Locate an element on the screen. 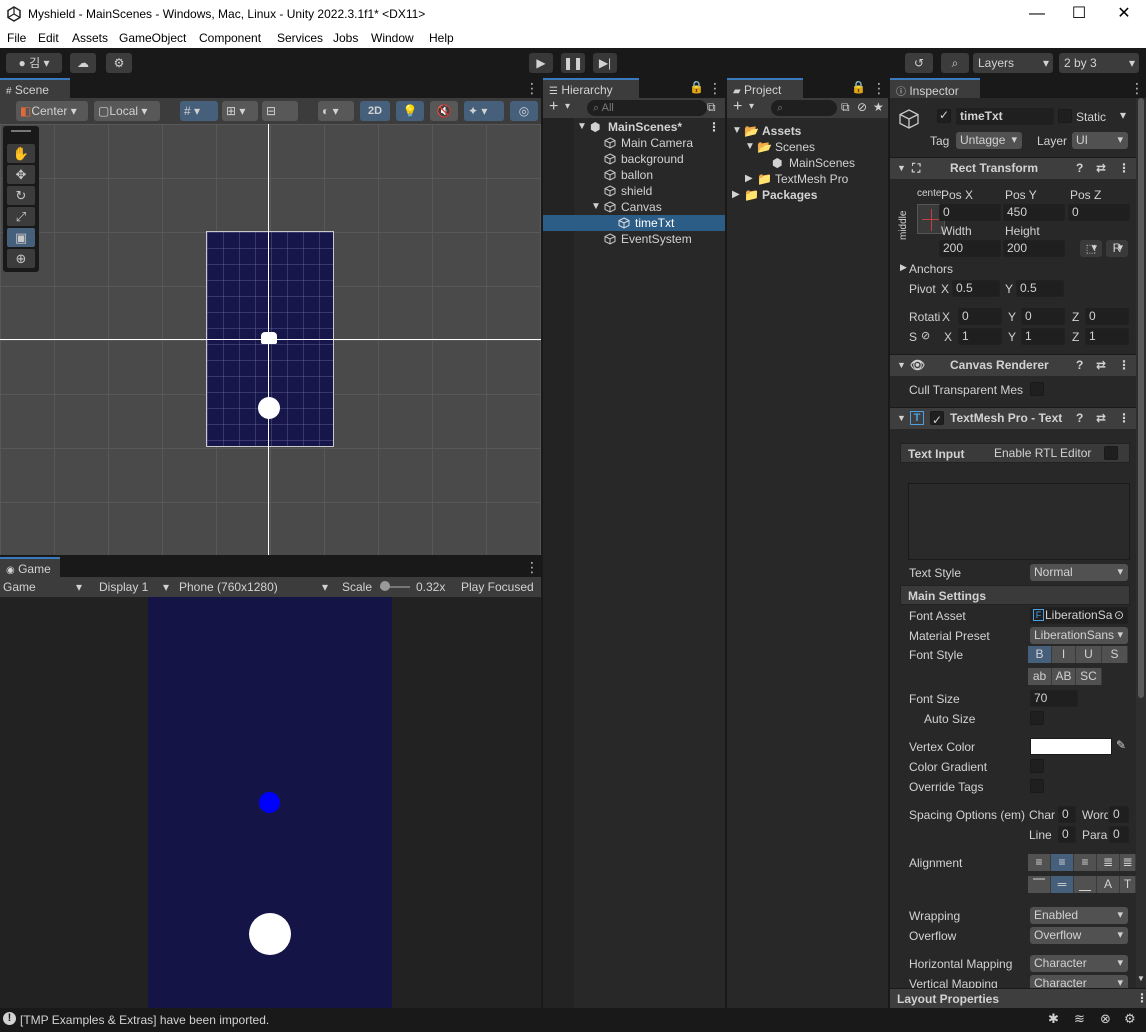 The image size is (1146, 1032). folder-assets: ▼ 📂 Assets is located at coordinates (807, 131).